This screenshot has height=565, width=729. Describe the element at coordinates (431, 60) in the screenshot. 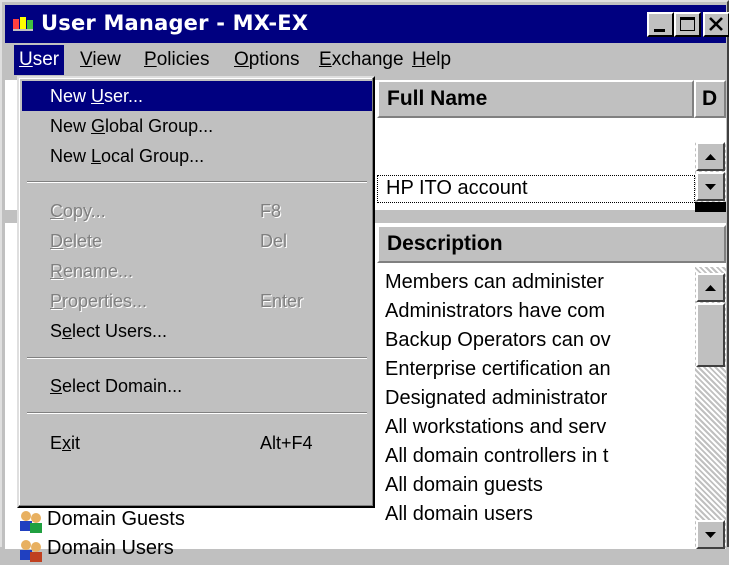

I see `menu-help: Help` at that location.